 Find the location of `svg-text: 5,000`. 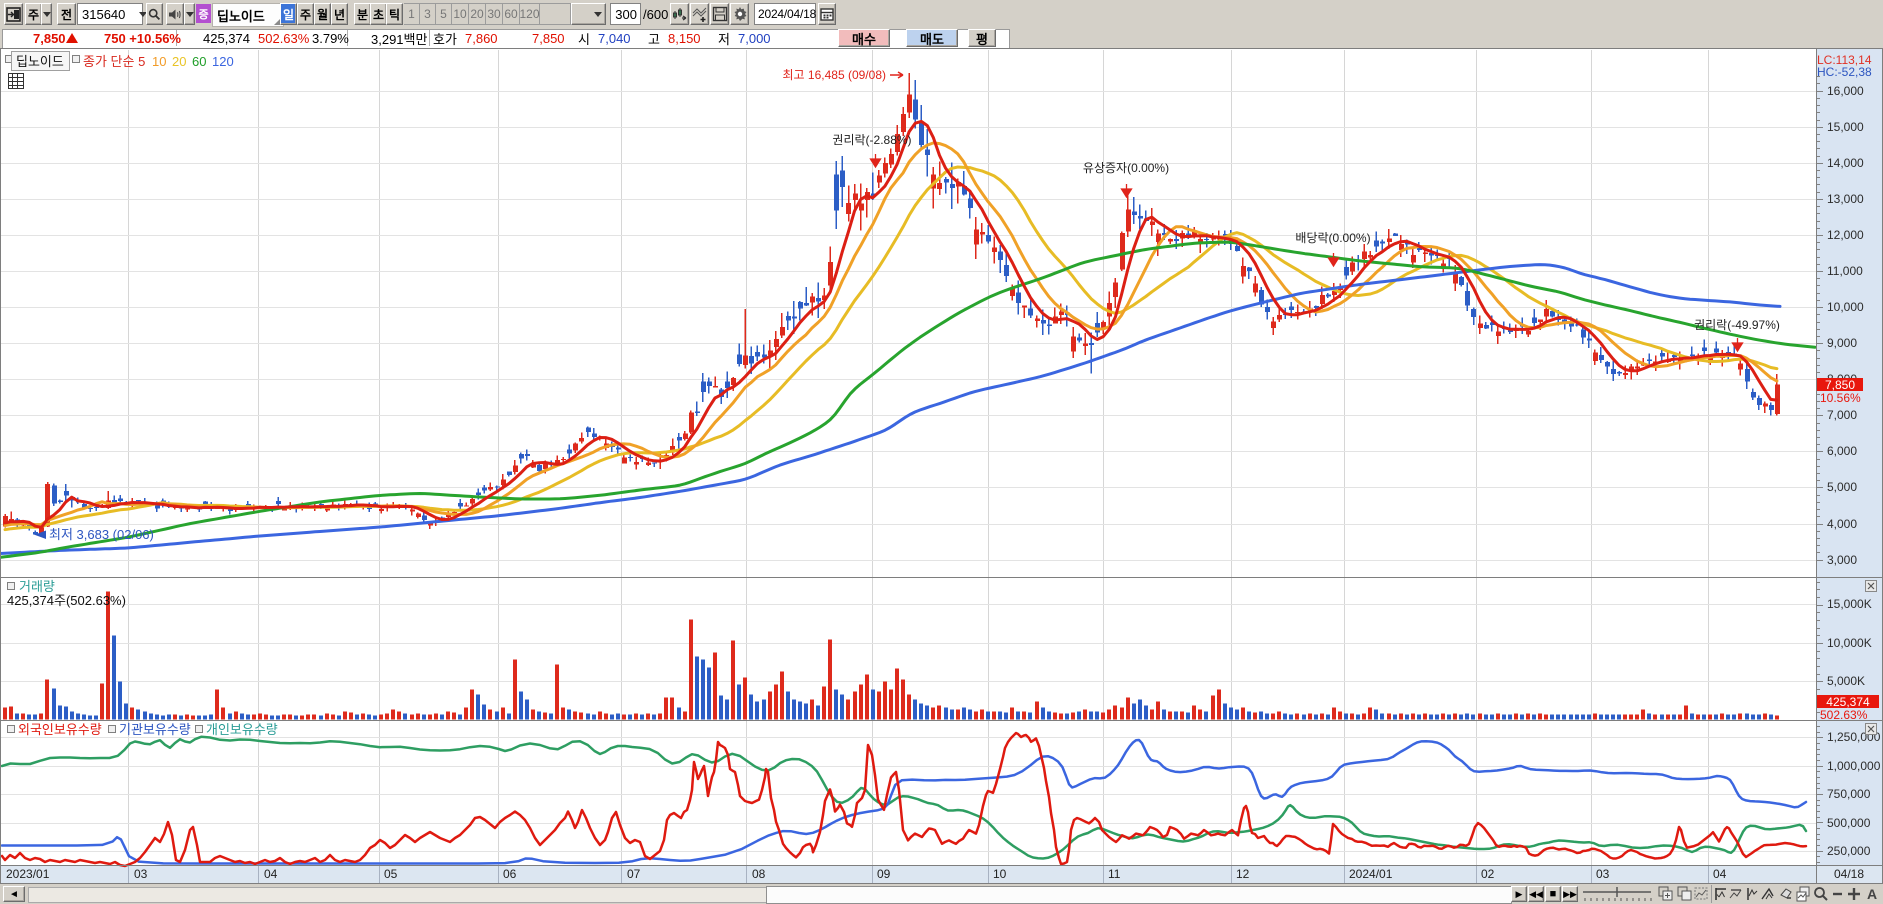

svg-text: 5,000 is located at coordinates (1842, 487).